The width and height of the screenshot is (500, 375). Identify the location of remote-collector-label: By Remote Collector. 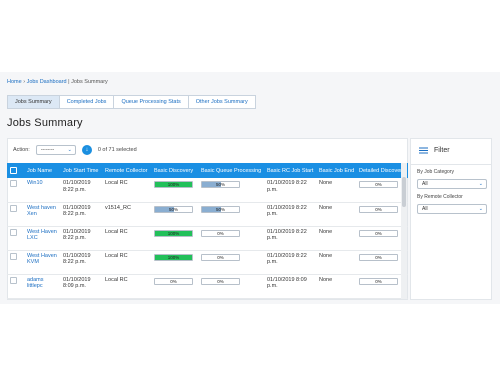
(440, 197).